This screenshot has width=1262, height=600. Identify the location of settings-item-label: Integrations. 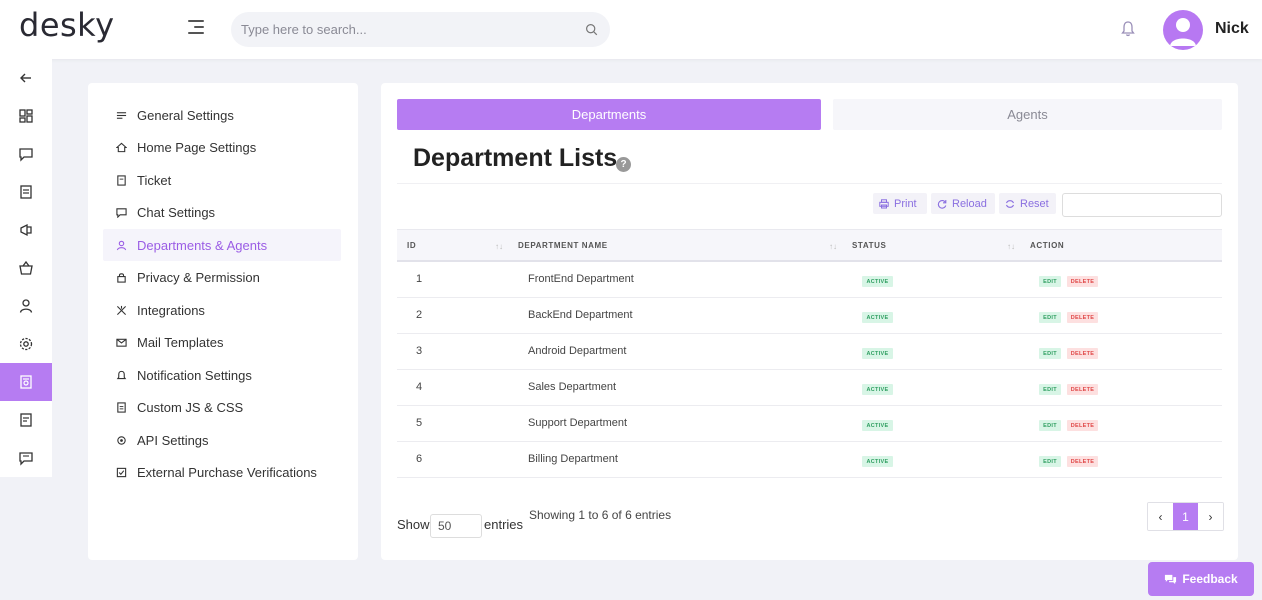
(171, 310).